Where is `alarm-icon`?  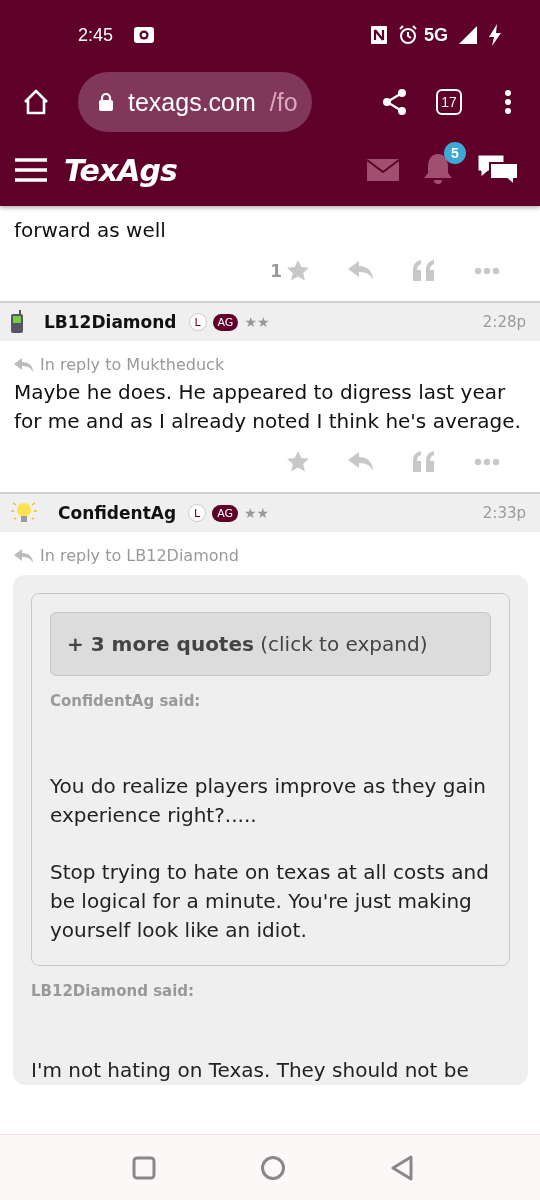
alarm-icon is located at coordinates (408, 35).